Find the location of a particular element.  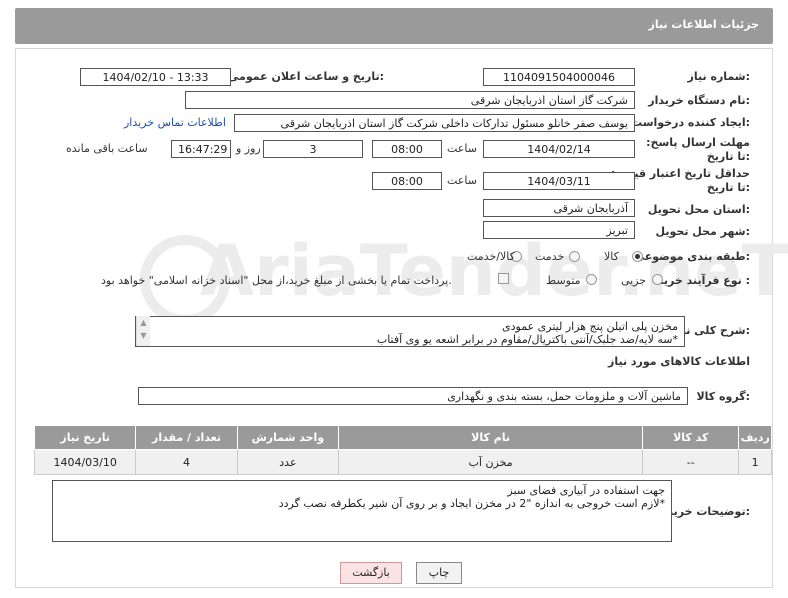

col-qty-header: تعداد / مقدار is located at coordinates (186, 437).